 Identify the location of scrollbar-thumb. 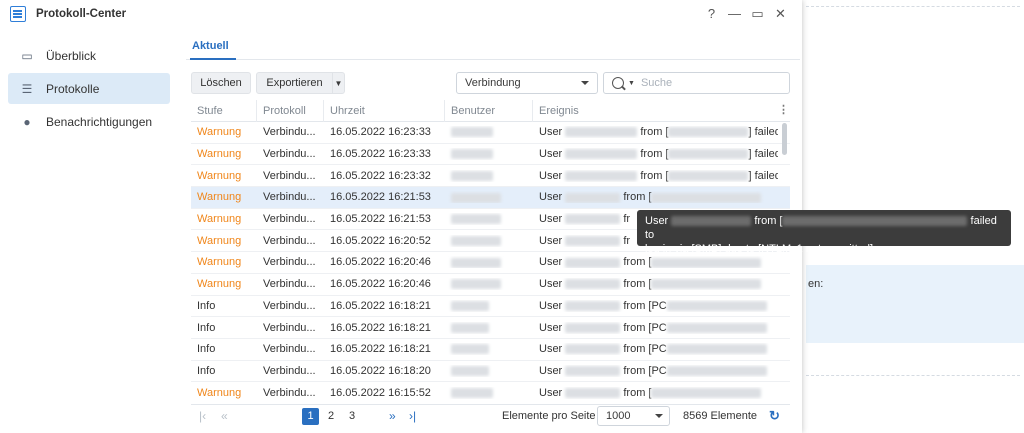
(784, 139).